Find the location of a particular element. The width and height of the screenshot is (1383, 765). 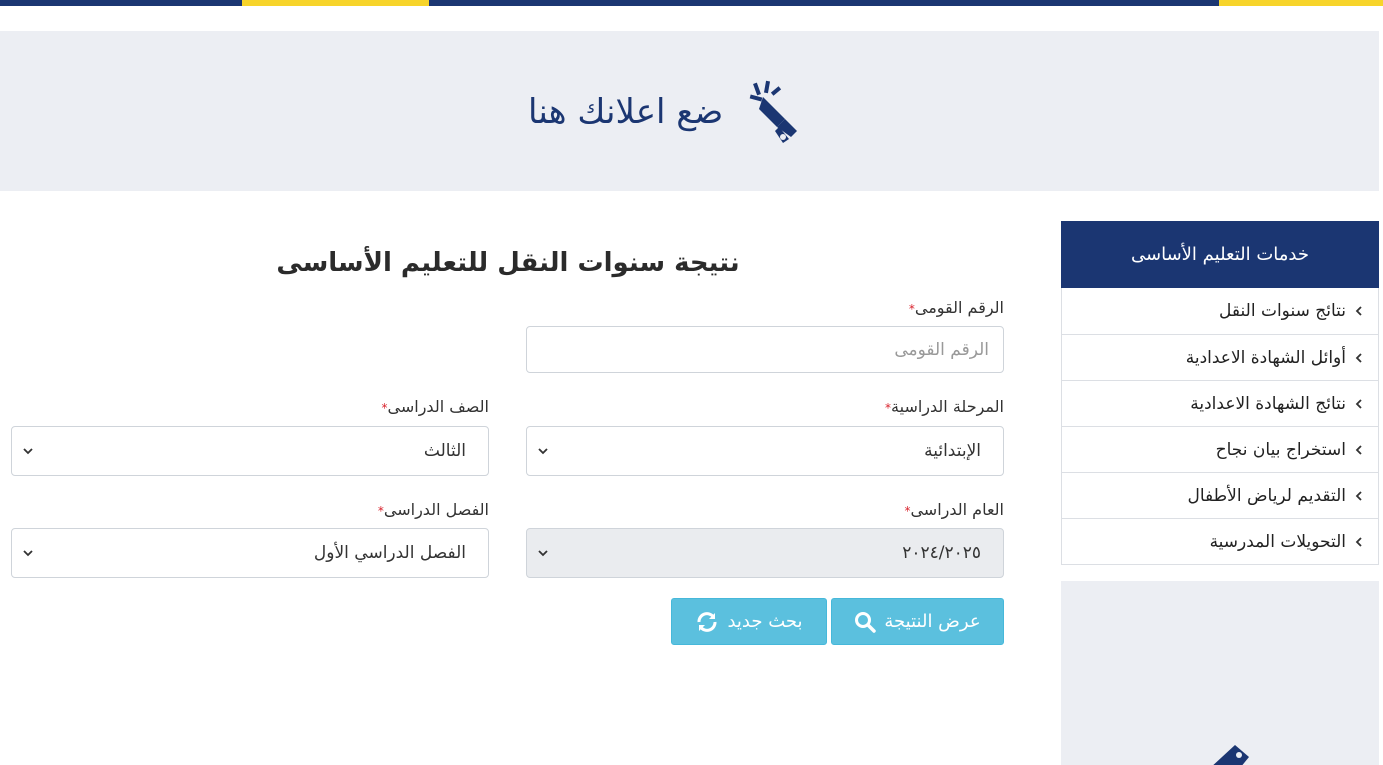

sidebar-item-label: أوائل الشهادة الاعدادية is located at coordinates (1265, 357).